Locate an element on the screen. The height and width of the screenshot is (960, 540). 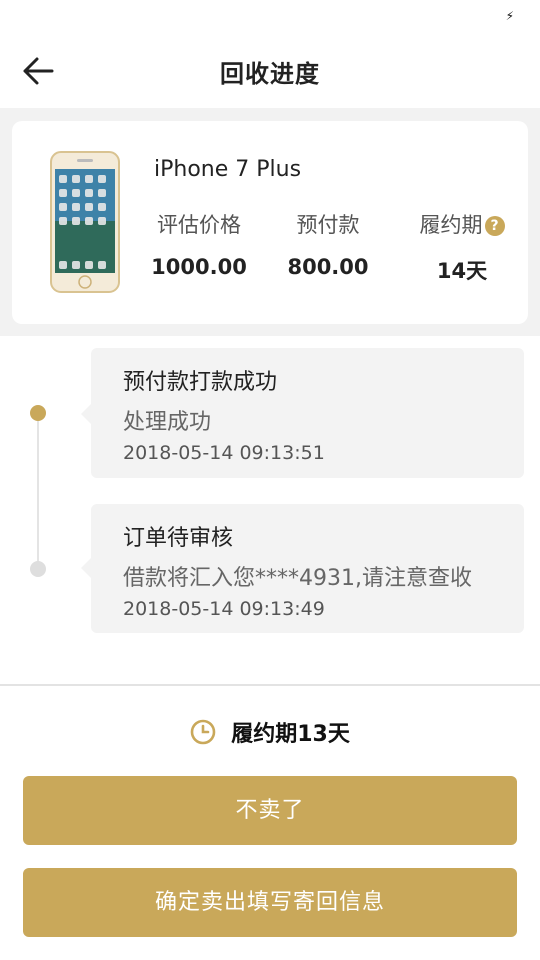
prepay-column: 预付款 800.00 is located at coordinates (328, 244).